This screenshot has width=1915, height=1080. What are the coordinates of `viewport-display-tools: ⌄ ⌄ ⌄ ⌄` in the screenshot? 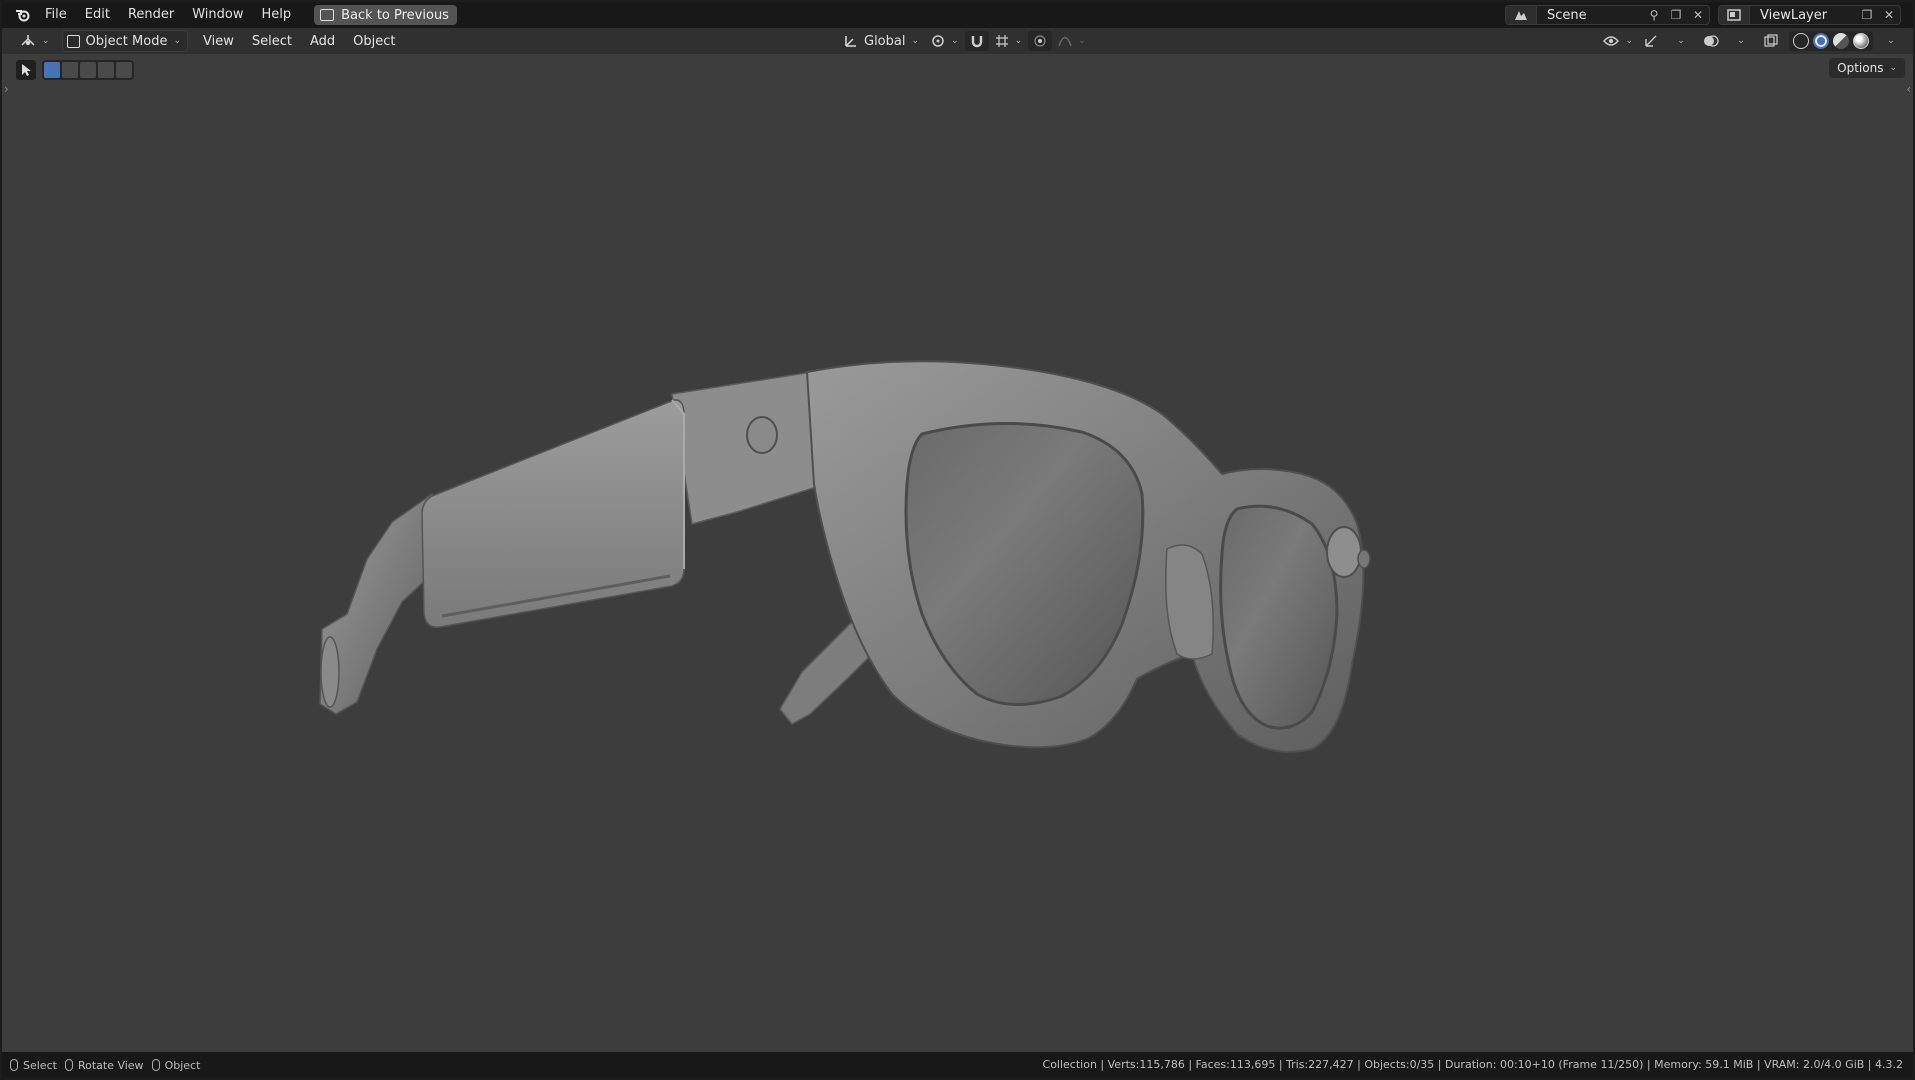 It's located at (1753, 41).